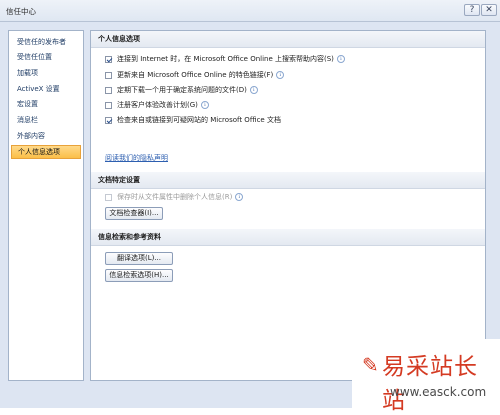  What do you see at coordinates (136, 158) in the screenshot?
I see `privacy-statement-link: 阅读我们的隐私声明` at bounding box center [136, 158].